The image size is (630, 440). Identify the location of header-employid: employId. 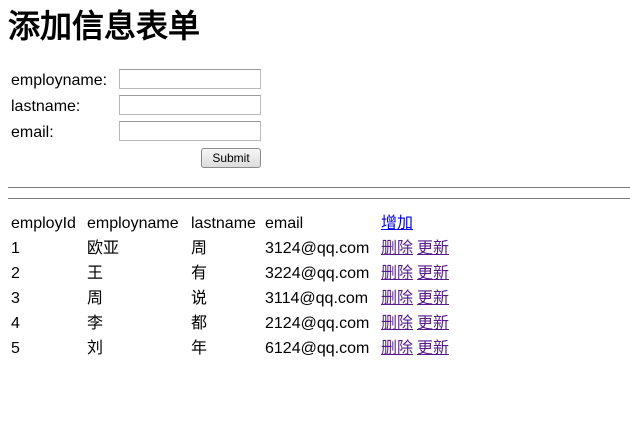
(43, 223).